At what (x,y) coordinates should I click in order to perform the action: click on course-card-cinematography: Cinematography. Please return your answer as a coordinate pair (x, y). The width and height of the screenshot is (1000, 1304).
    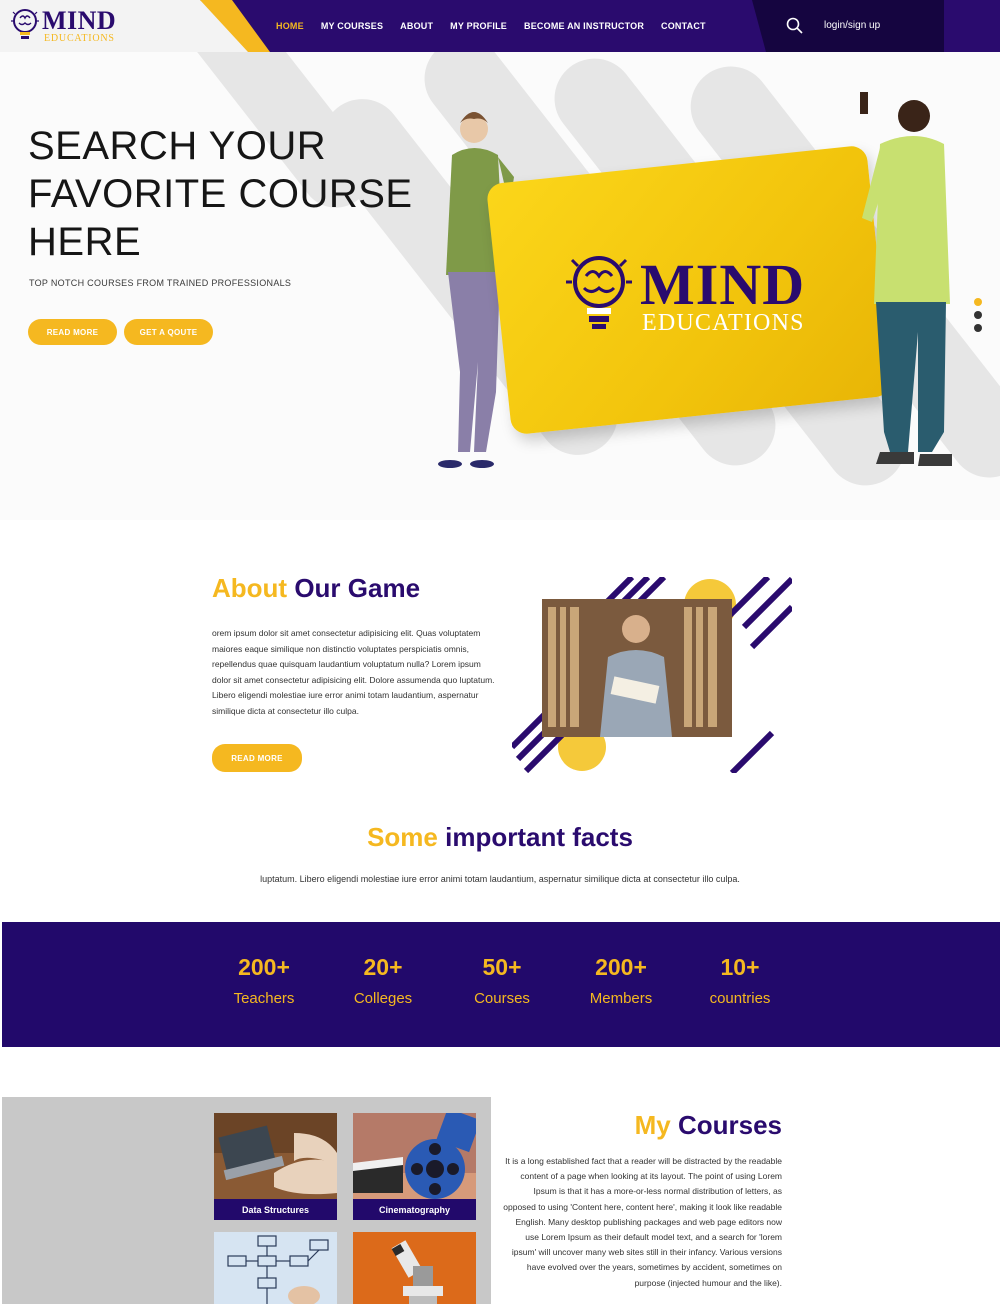
    Looking at the image, I should click on (414, 1166).